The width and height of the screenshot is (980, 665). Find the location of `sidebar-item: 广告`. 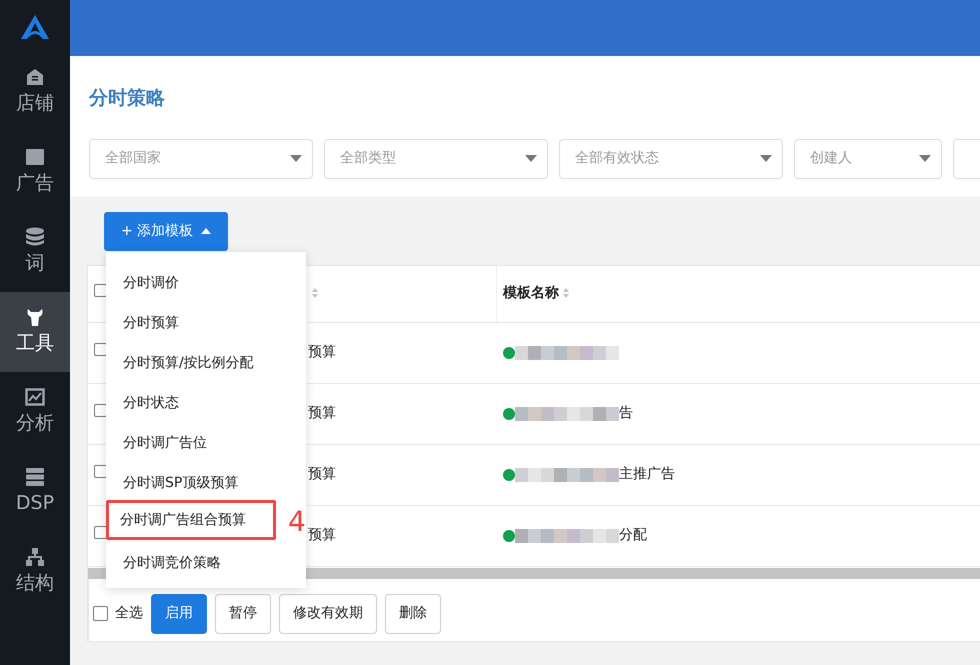

sidebar-item: 广告 is located at coordinates (35, 172).